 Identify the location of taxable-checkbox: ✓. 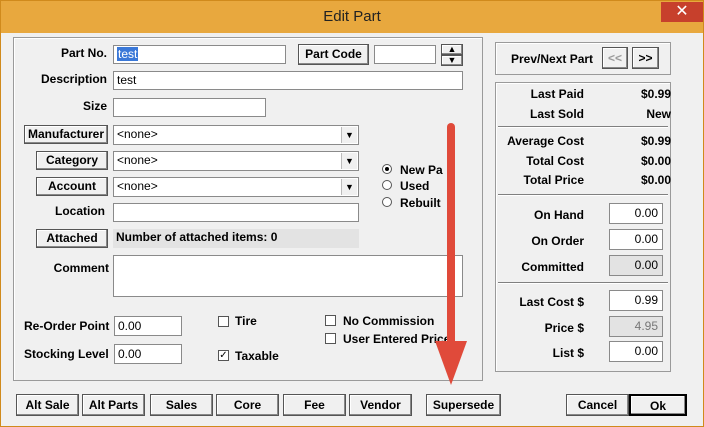
(223, 355).